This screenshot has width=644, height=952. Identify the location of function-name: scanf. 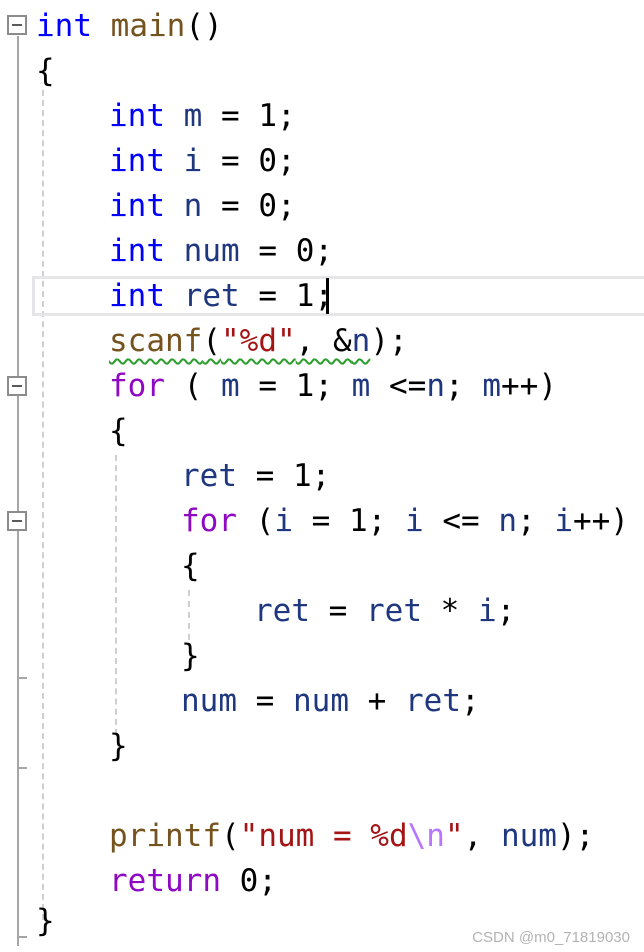
(156, 341).